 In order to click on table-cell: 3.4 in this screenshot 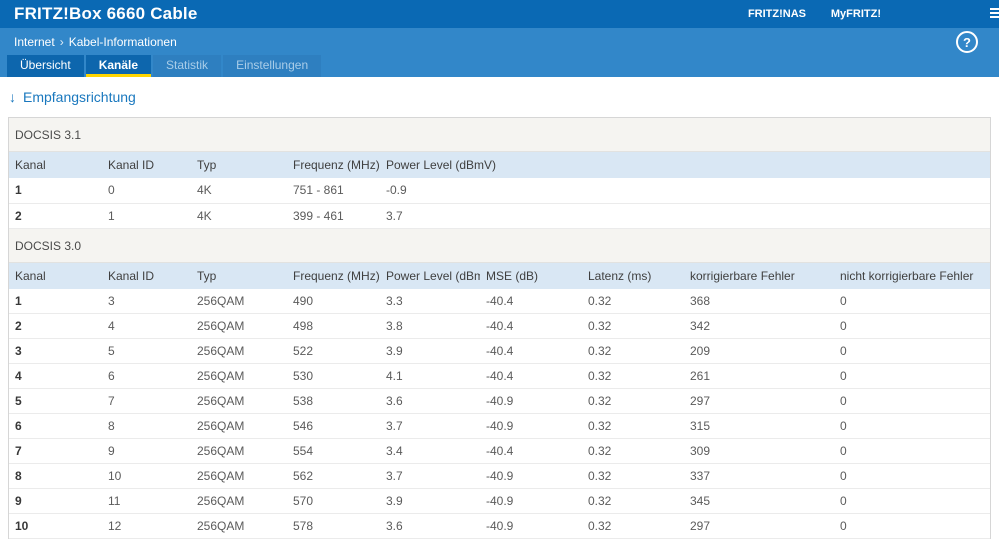, I will do `click(430, 451)`.